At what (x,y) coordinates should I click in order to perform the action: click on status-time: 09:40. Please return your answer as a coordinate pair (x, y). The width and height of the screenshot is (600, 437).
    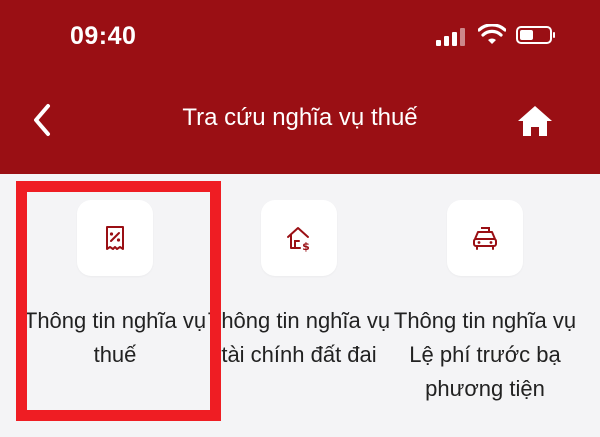
    Looking at the image, I should click on (103, 36).